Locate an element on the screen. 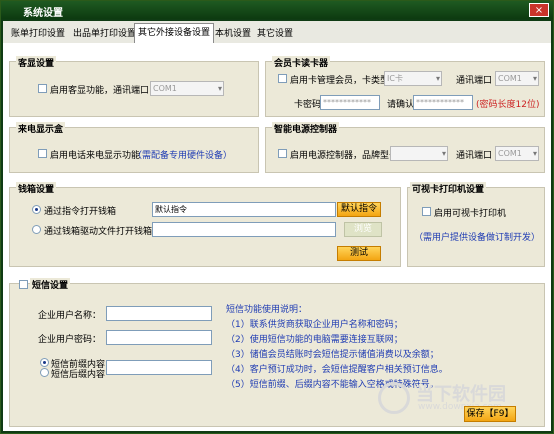 The width and height of the screenshot is (554, 434). card-password-input: ************ is located at coordinates (350, 102).